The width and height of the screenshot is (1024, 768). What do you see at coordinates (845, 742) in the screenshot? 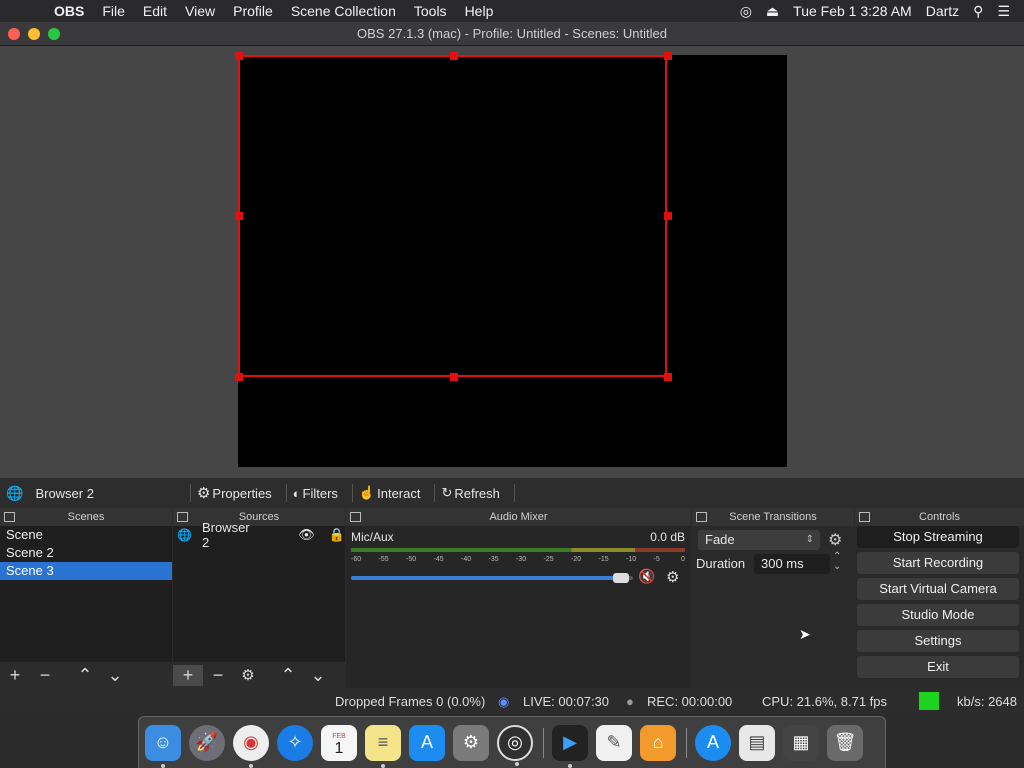
I see `trash-icon: 🗑` at bounding box center [845, 742].